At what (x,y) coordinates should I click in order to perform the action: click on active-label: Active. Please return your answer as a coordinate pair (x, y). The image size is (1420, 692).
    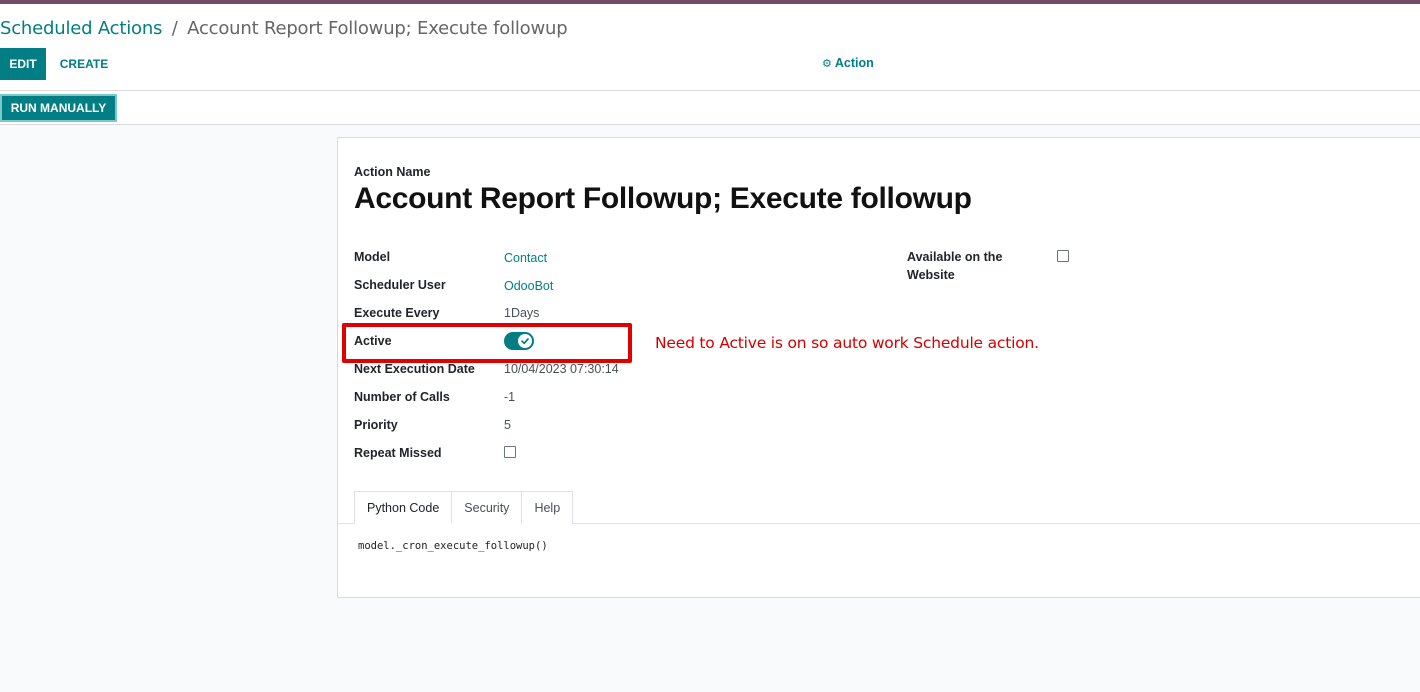
    Looking at the image, I should click on (373, 341).